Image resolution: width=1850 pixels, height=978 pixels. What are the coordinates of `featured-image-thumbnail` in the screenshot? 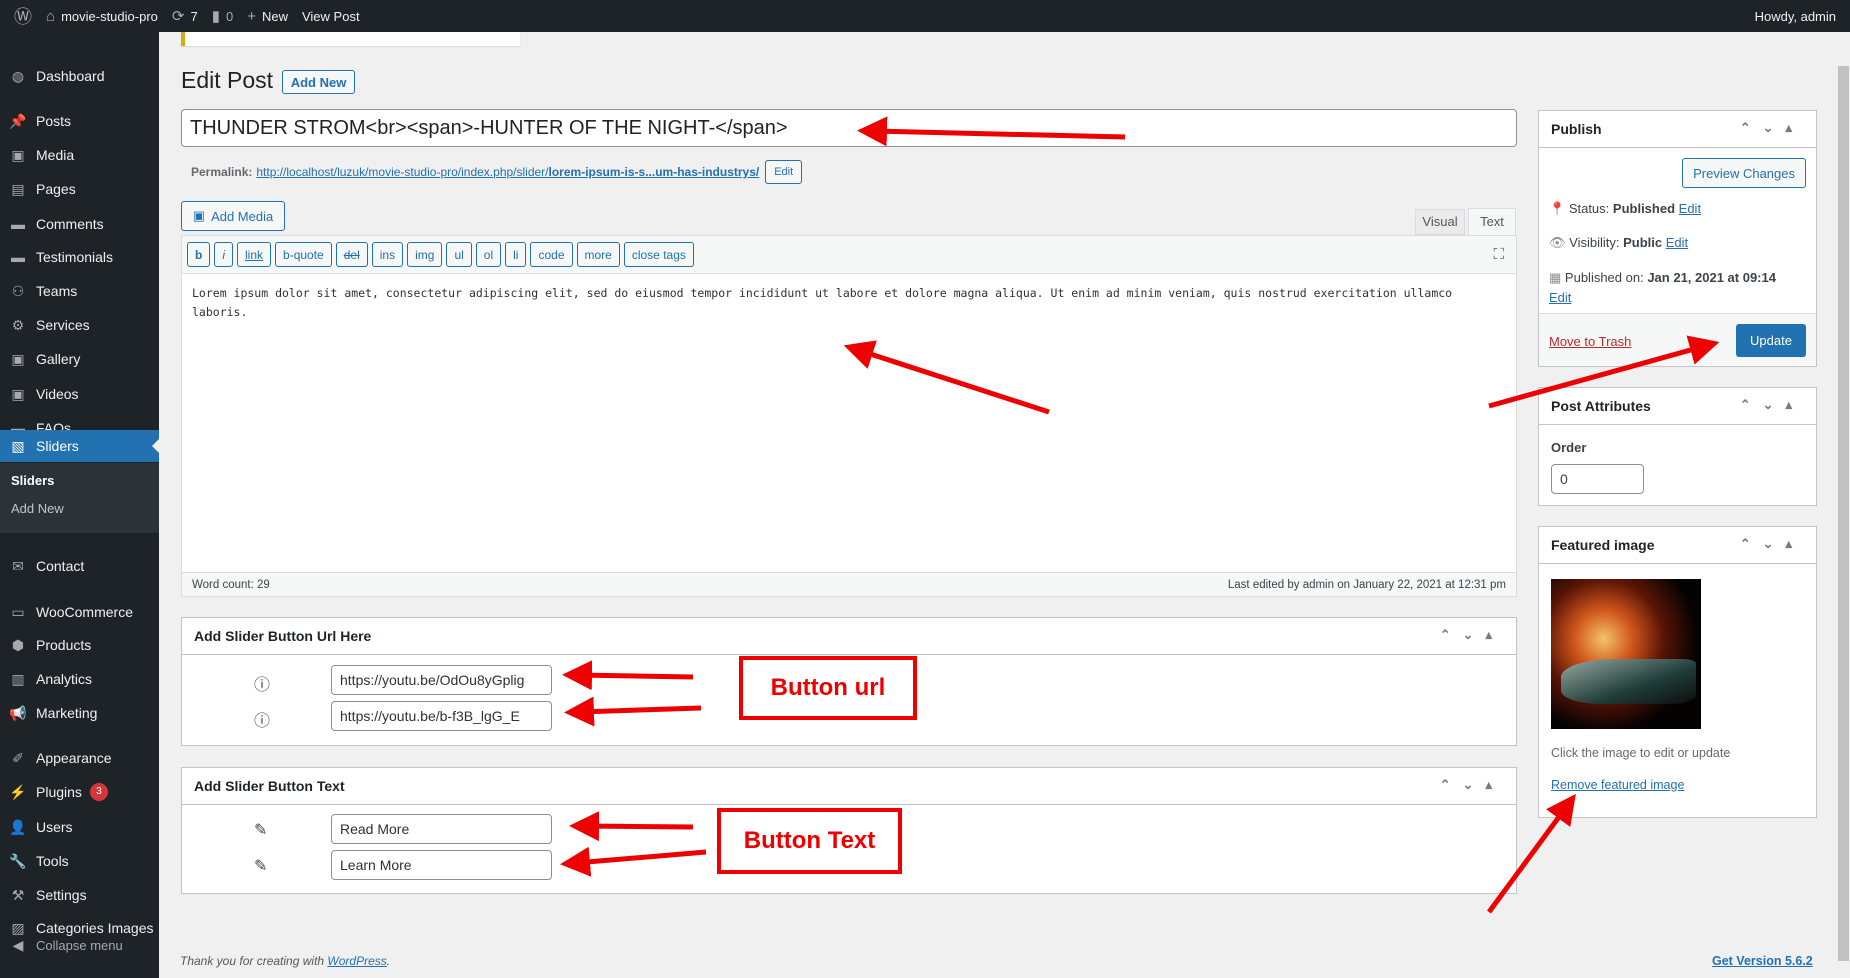 It's located at (1626, 654).